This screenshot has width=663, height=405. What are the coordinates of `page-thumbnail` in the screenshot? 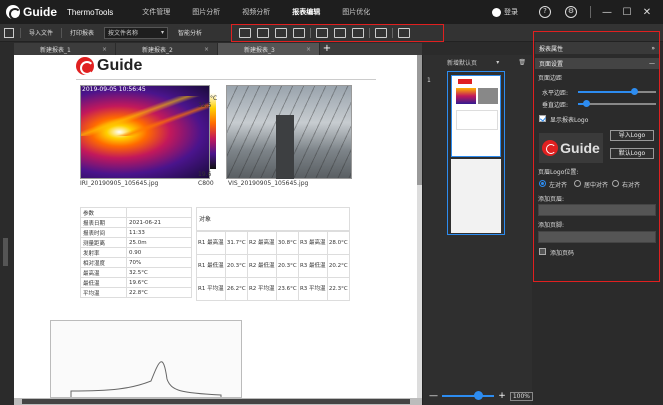 It's located at (476, 116).